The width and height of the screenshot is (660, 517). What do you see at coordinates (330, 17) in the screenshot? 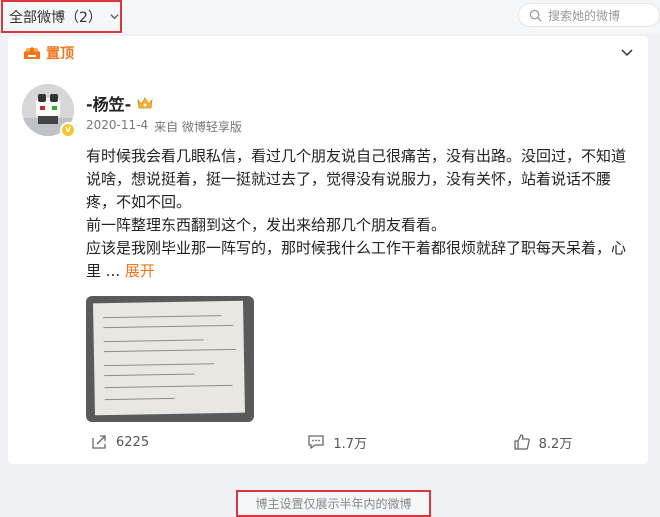
I see `top-bar: 全部微博（2） 搜索她的微博` at bounding box center [330, 17].